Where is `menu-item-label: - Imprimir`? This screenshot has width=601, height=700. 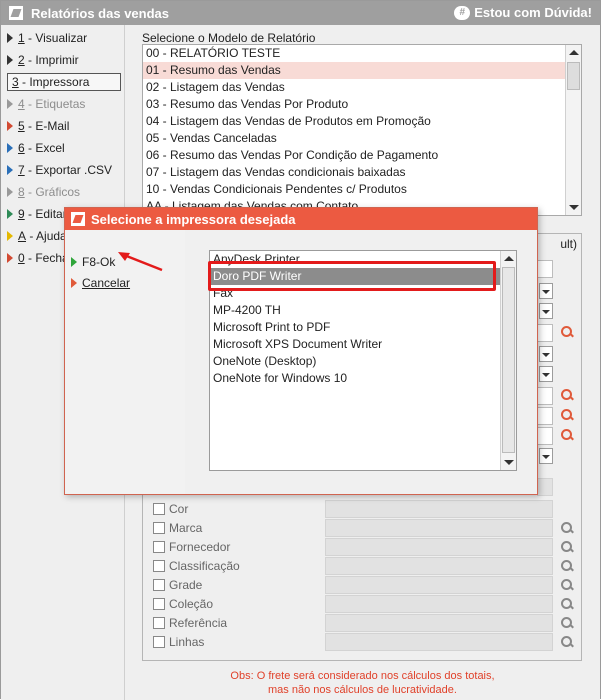
menu-item-label: - Imprimir is located at coordinates (51, 60).